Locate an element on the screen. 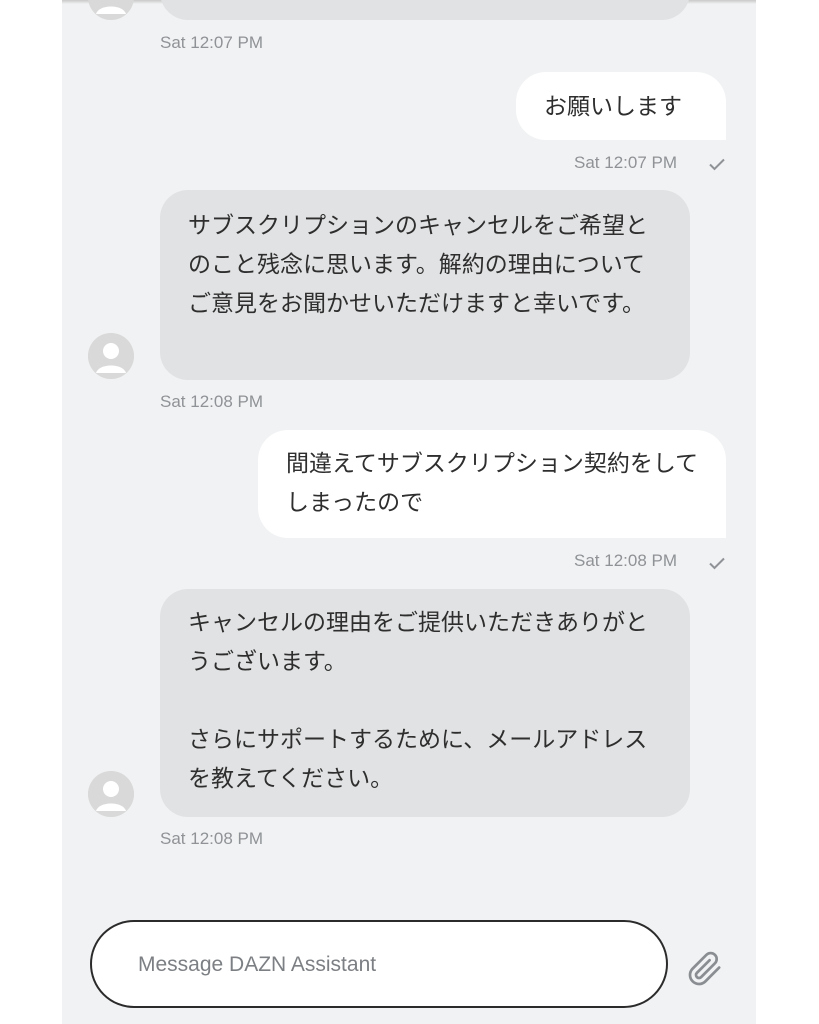 The image size is (819, 1024). paperclip-icon is located at coordinates (704, 968).